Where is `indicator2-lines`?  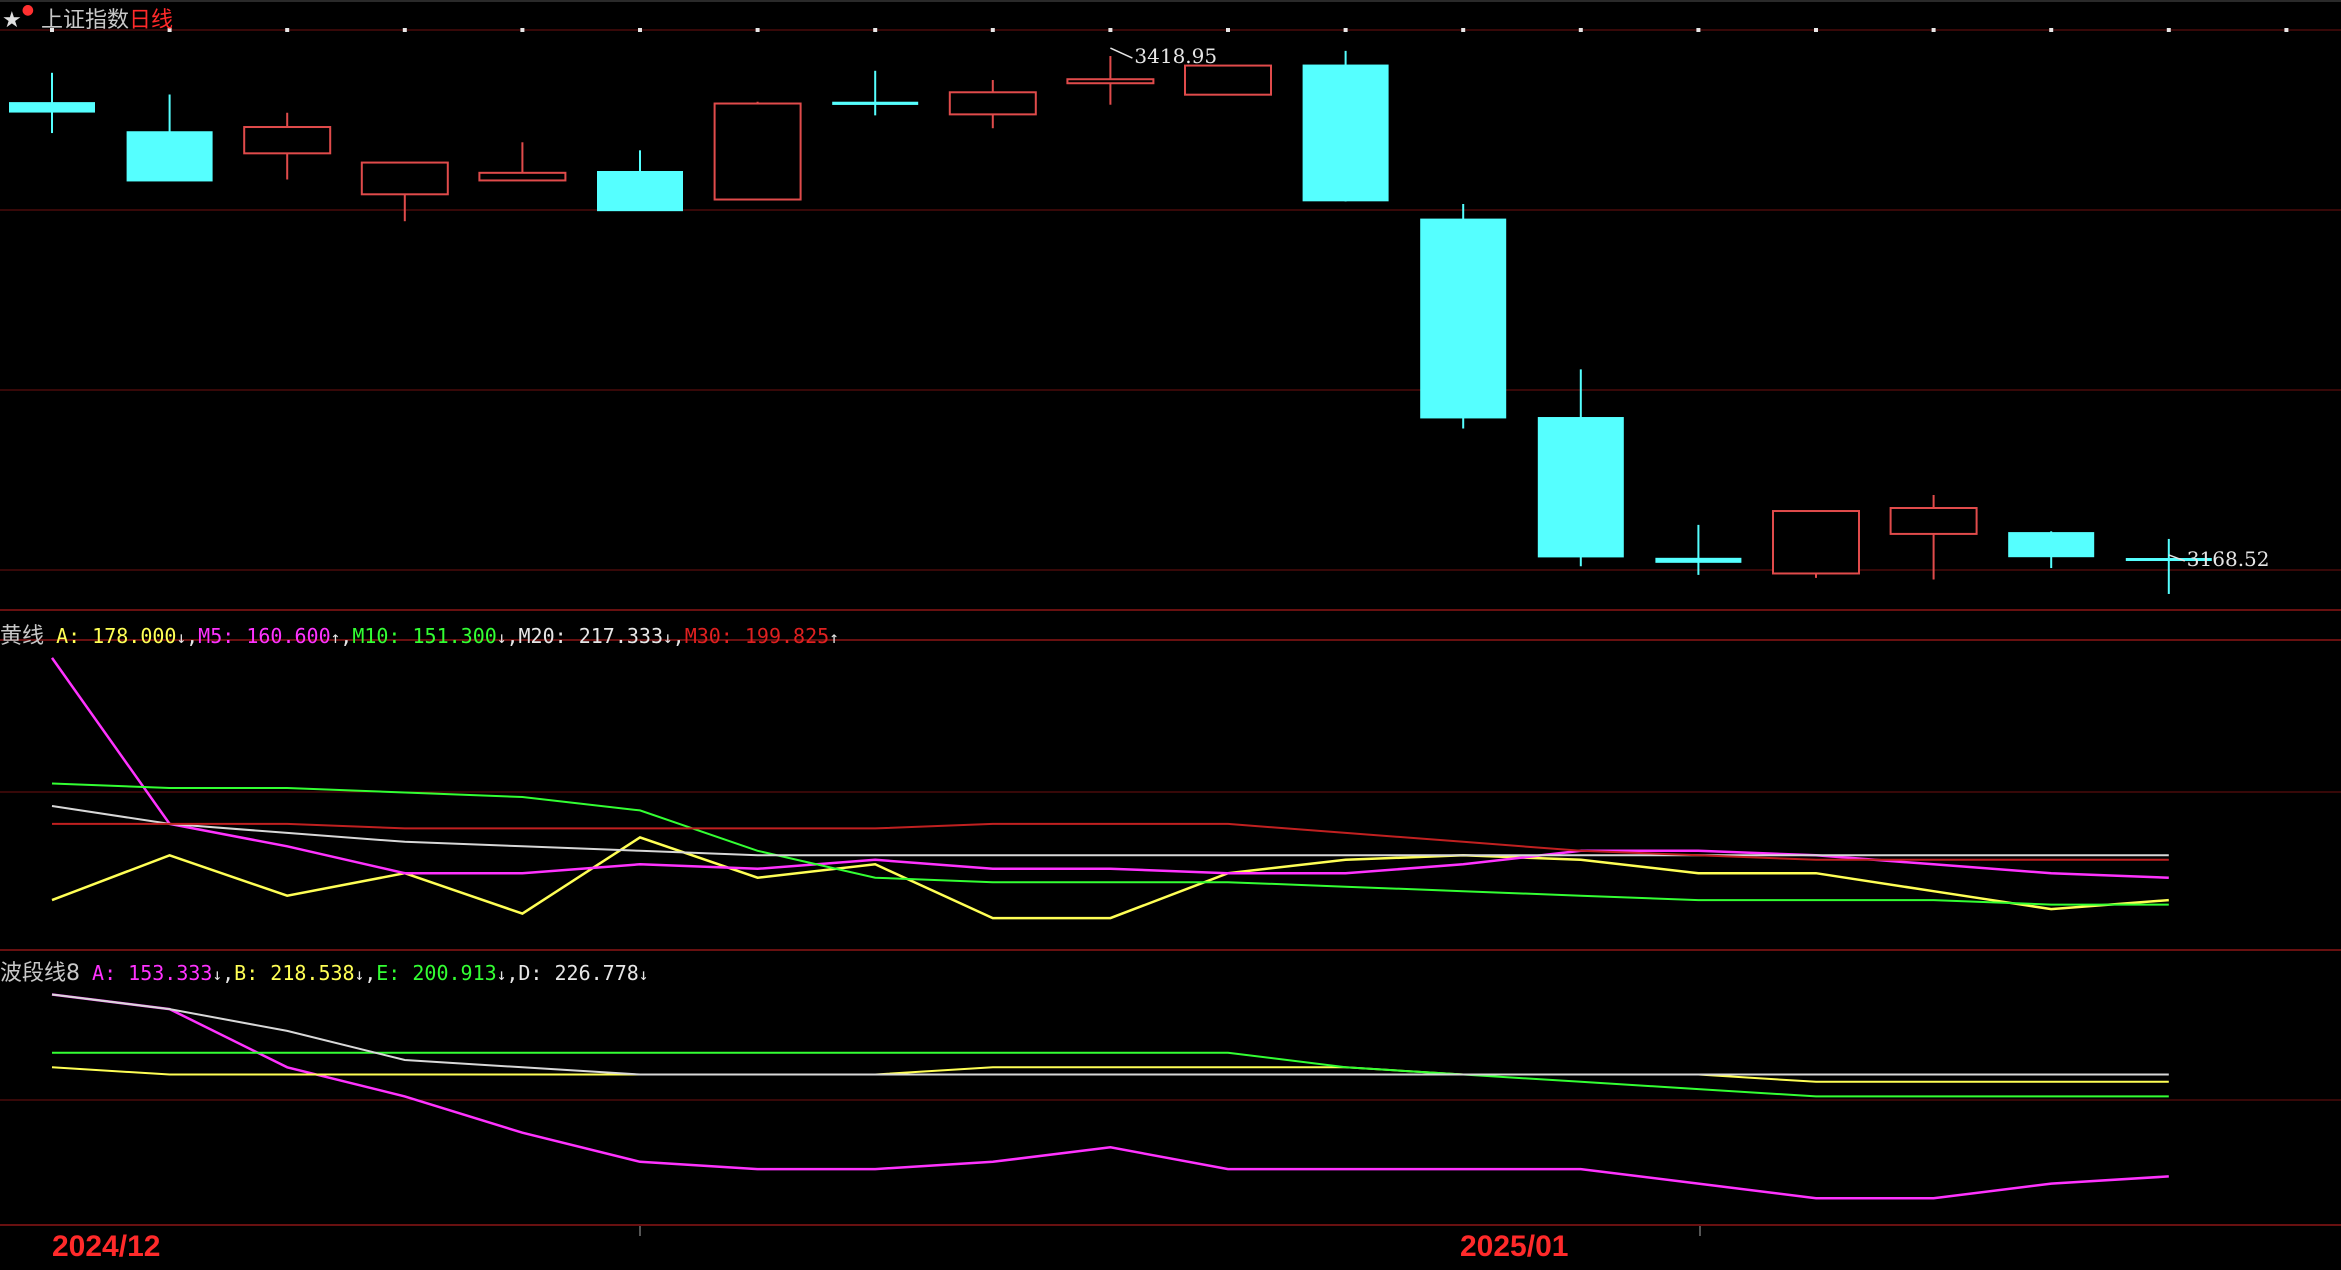 indicator2-lines is located at coordinates (1110, 1096).